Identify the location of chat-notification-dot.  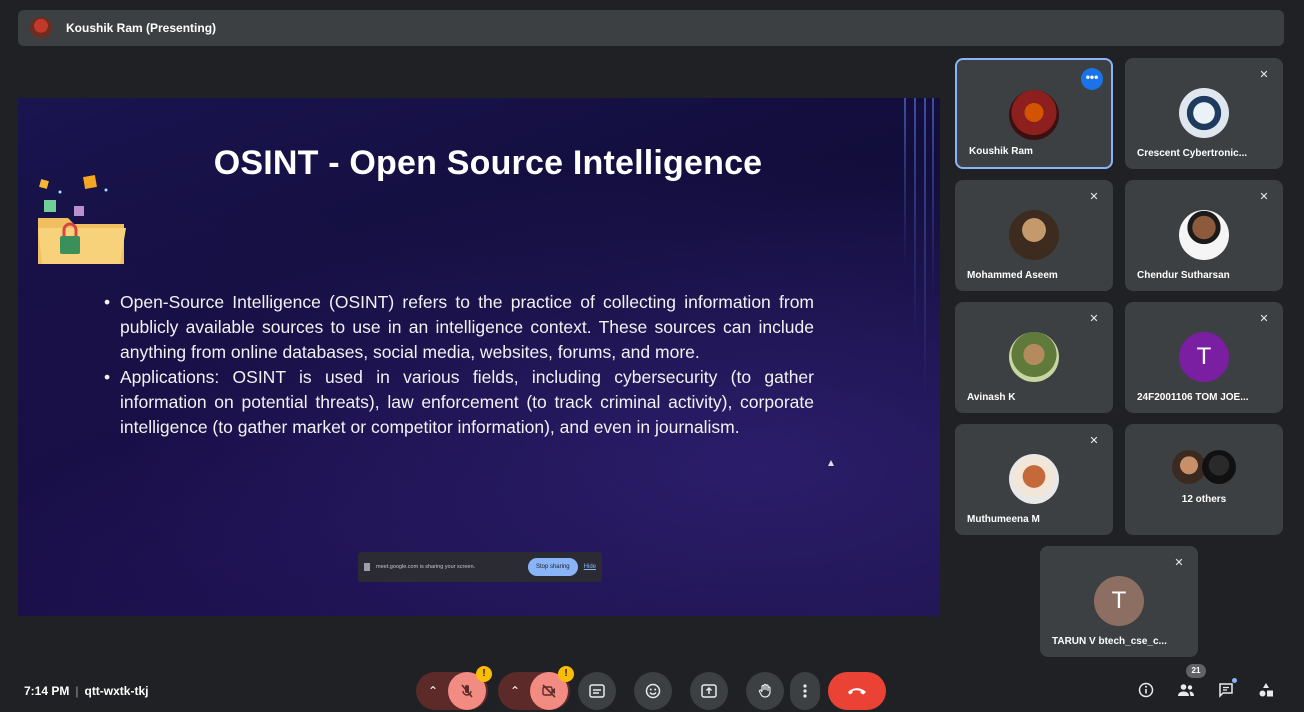
(1234, 680).